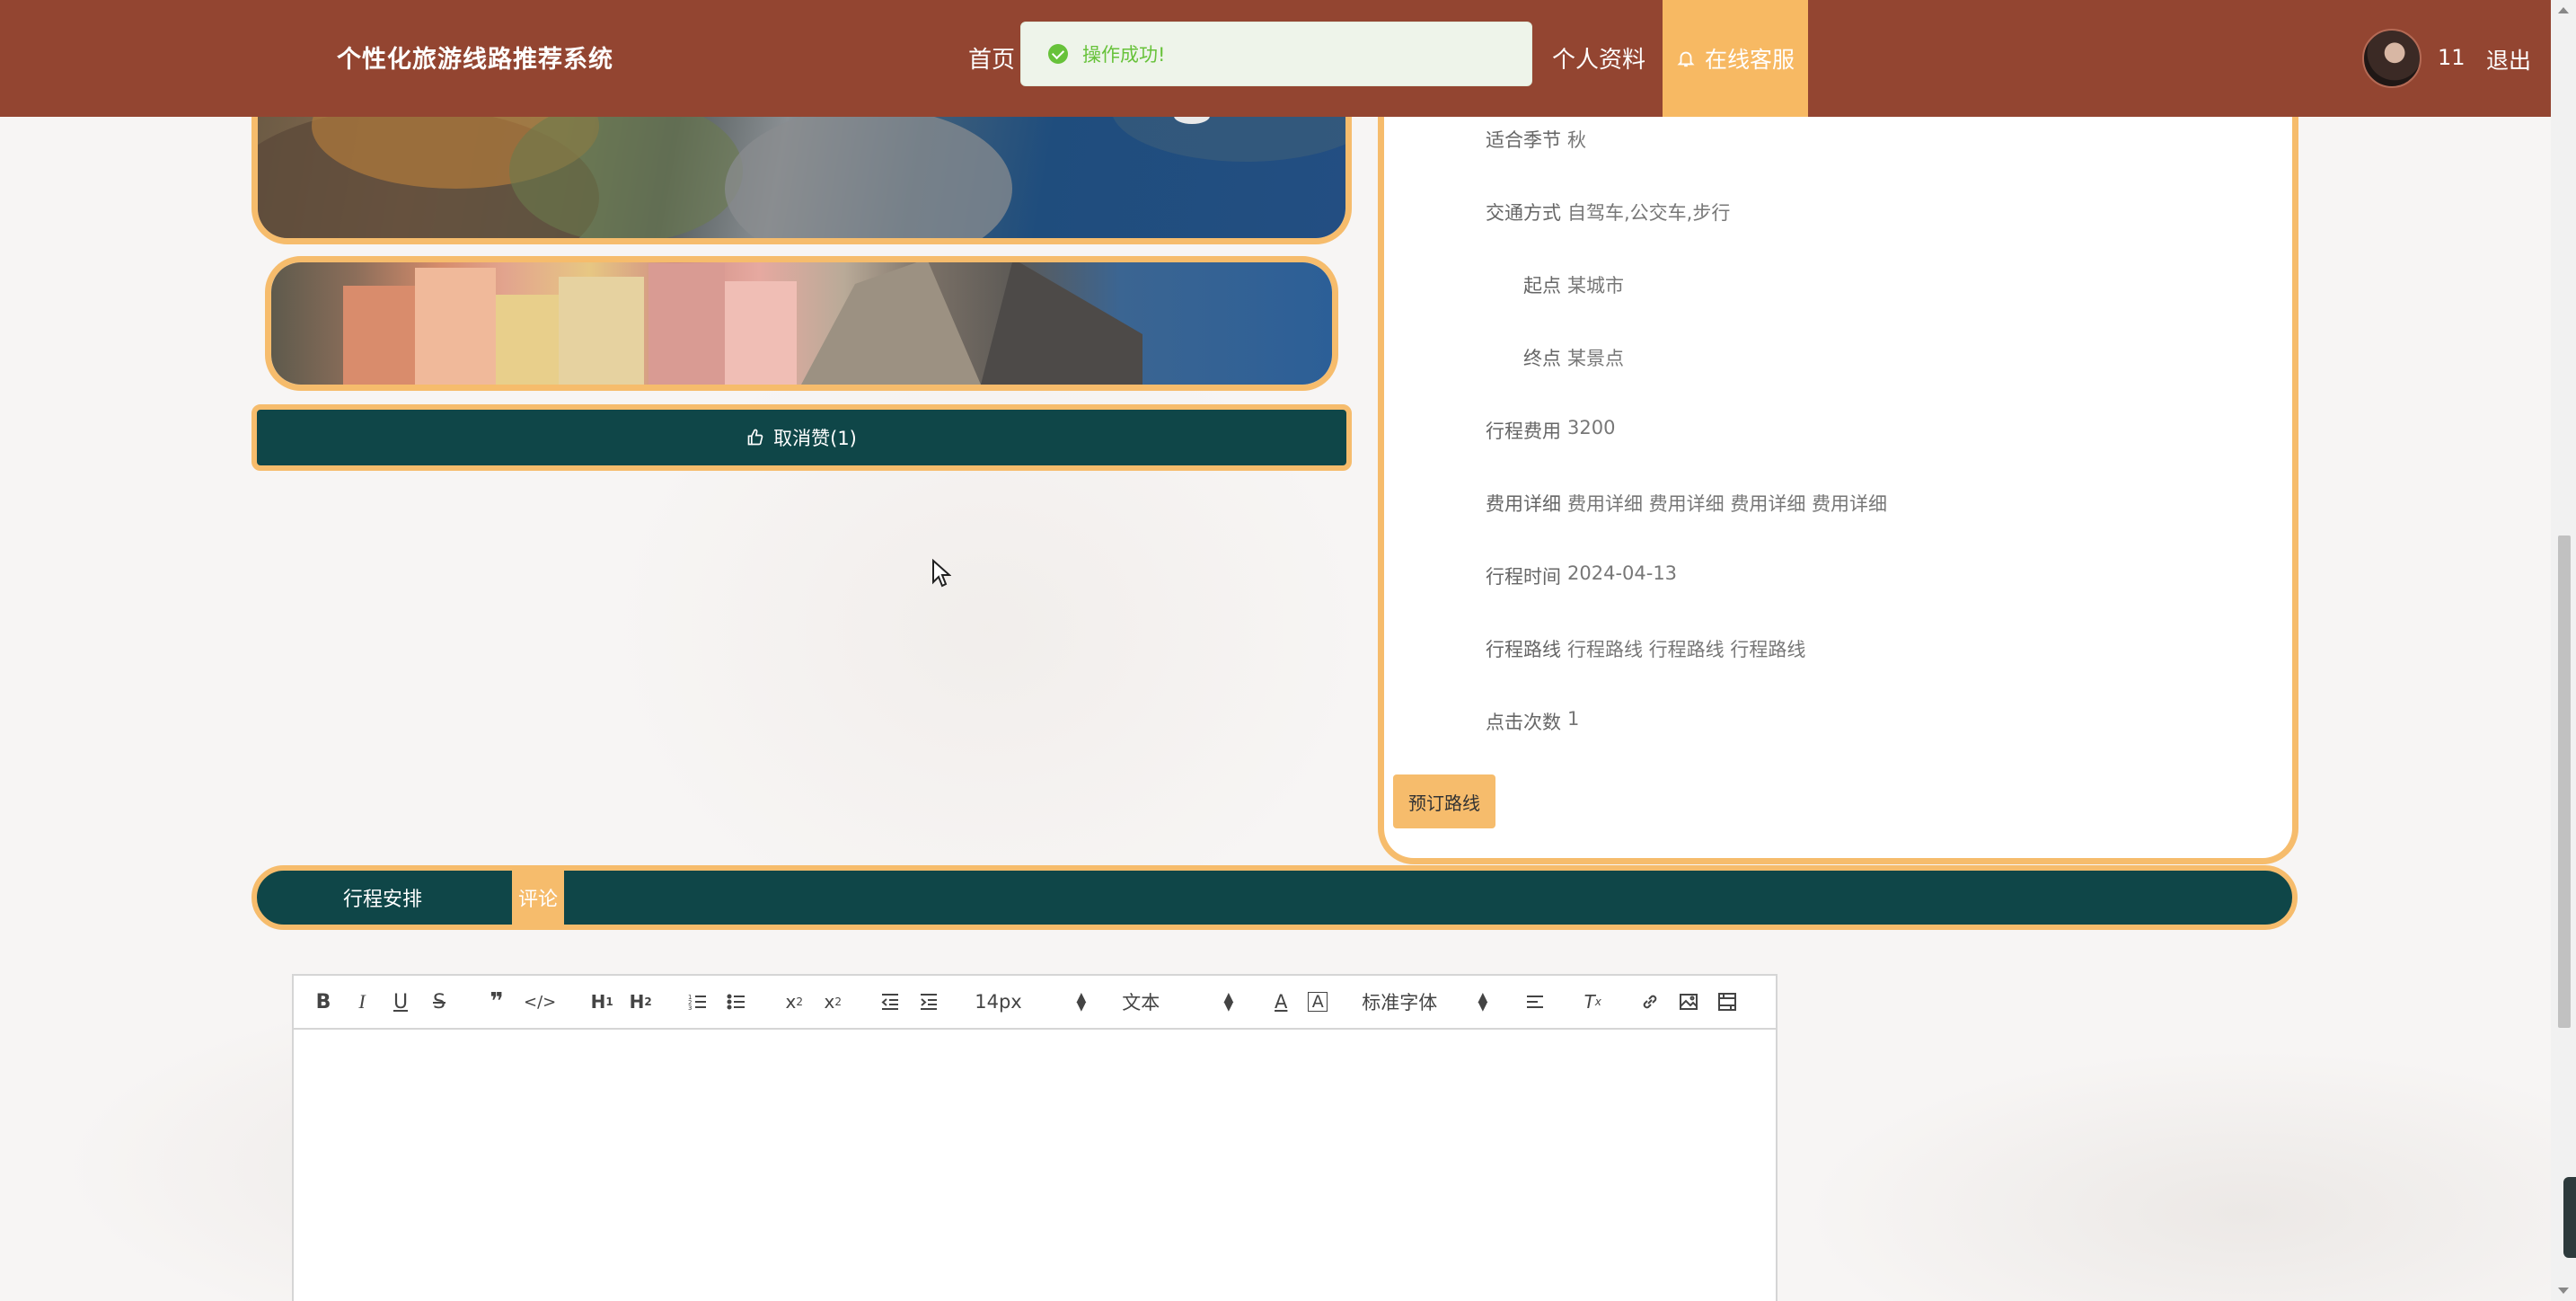 The height and width of the screenshot is (1301, 2576). Describe the element at coordinates (1595, 285) in the screenshot. I see `detail-value: 某城市` at that location.